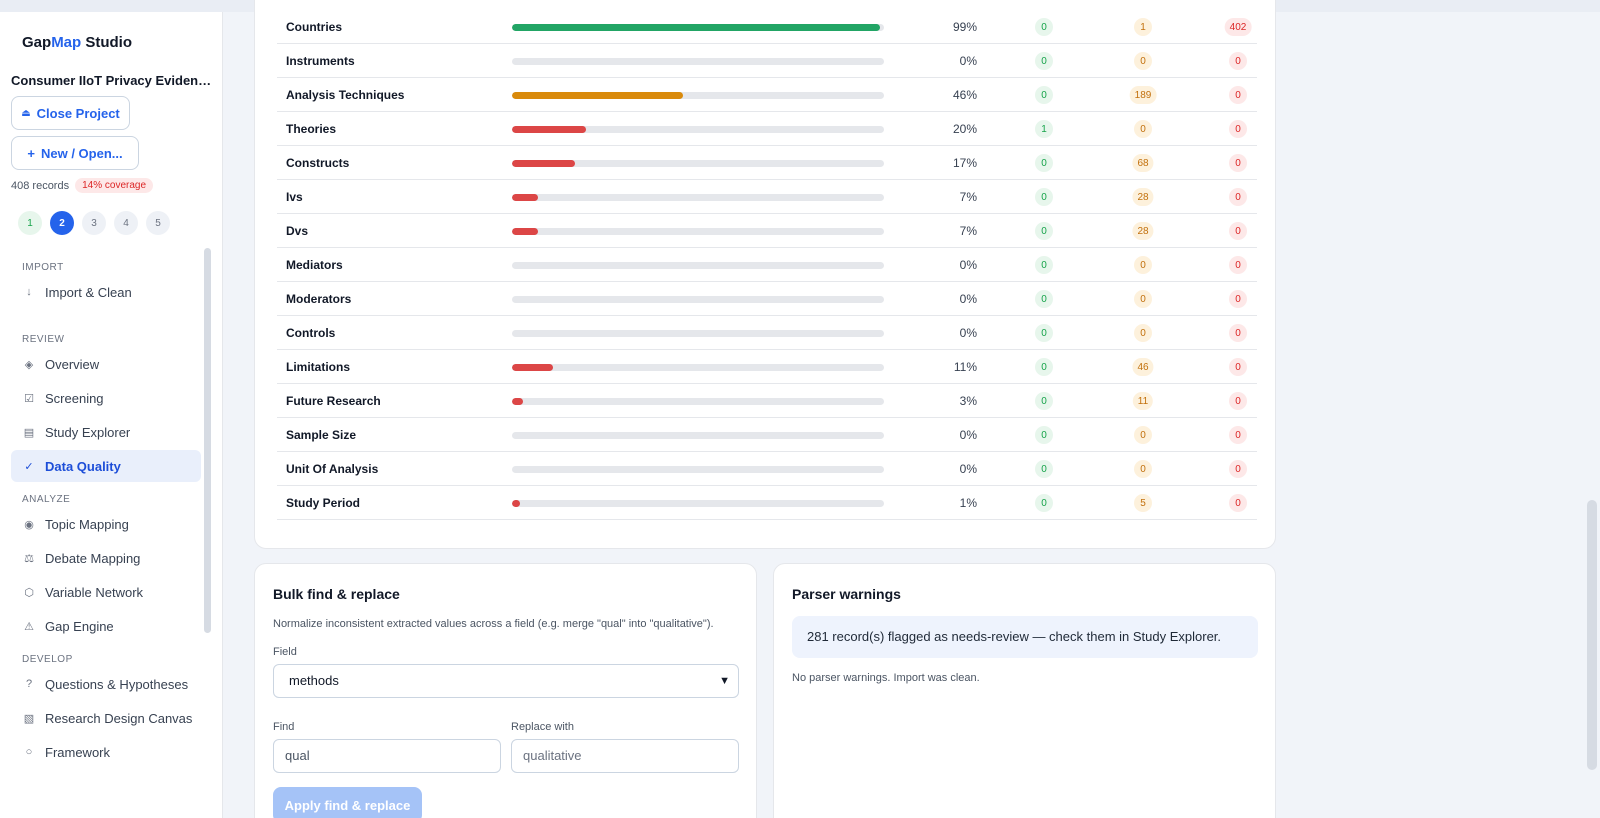  What do you see at coordinates (158, 223) in the screenshot?
I see `step-5: 5` at bounding box center [158, 223].